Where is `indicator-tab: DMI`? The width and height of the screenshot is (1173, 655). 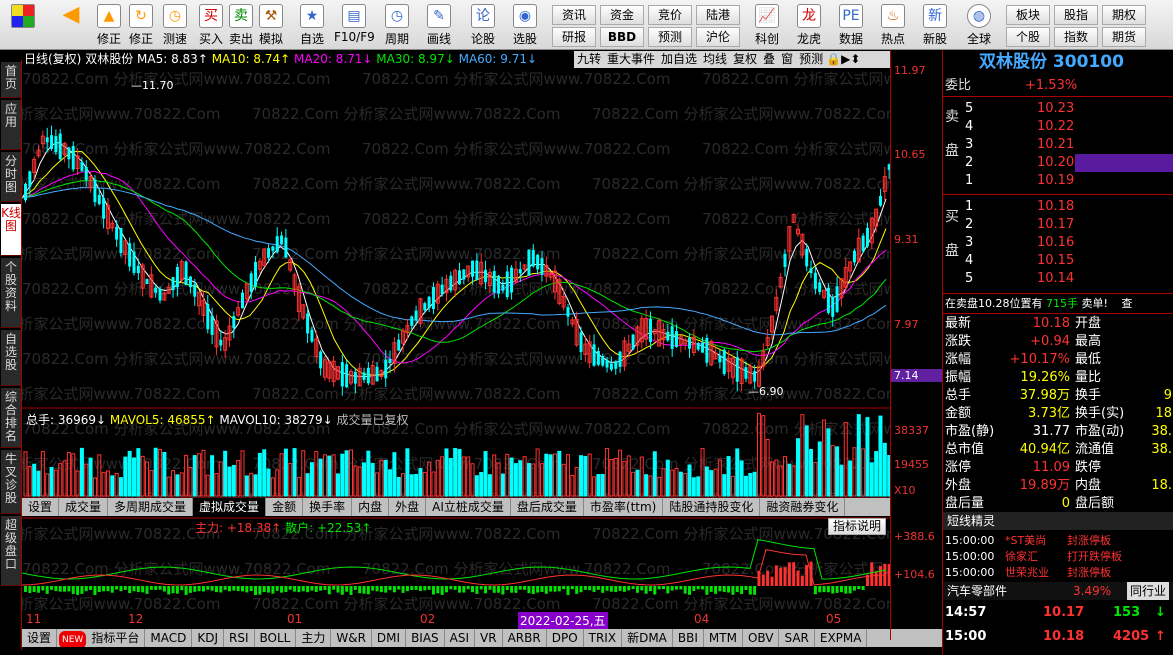 indicator-tab: DMI is located at coordinates (389, 638).